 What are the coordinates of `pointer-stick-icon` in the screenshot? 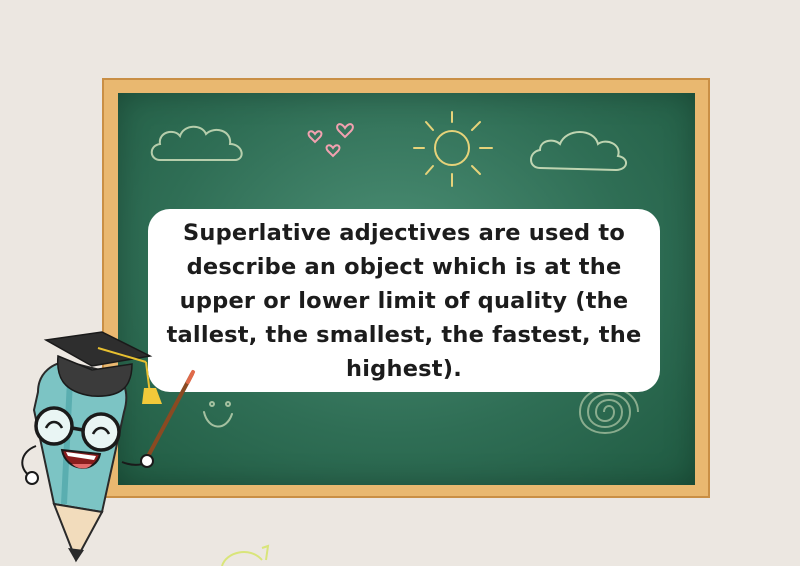 It's located at (169, 417).